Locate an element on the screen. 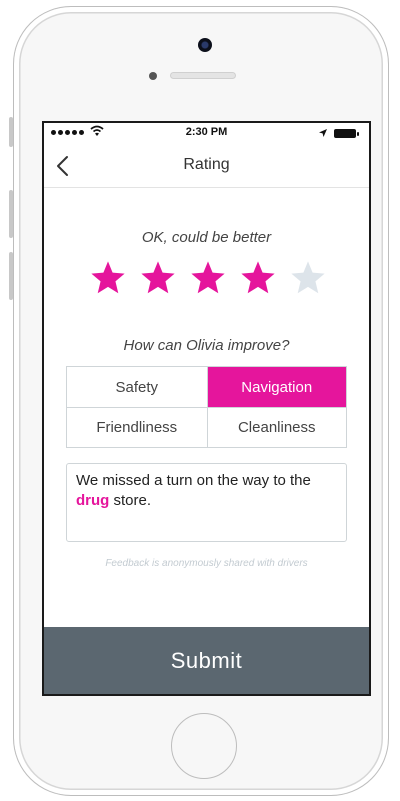  star-rating is located at coordinates (208, 278).